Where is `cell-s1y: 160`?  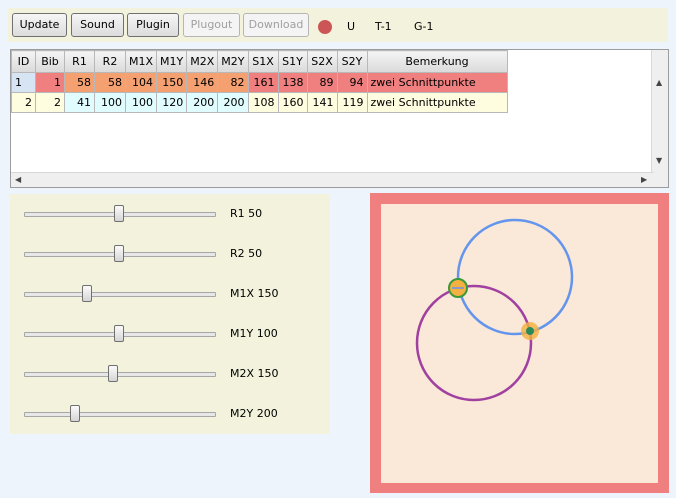 cell-s1y: 160 is located at coordinates (292, 102).